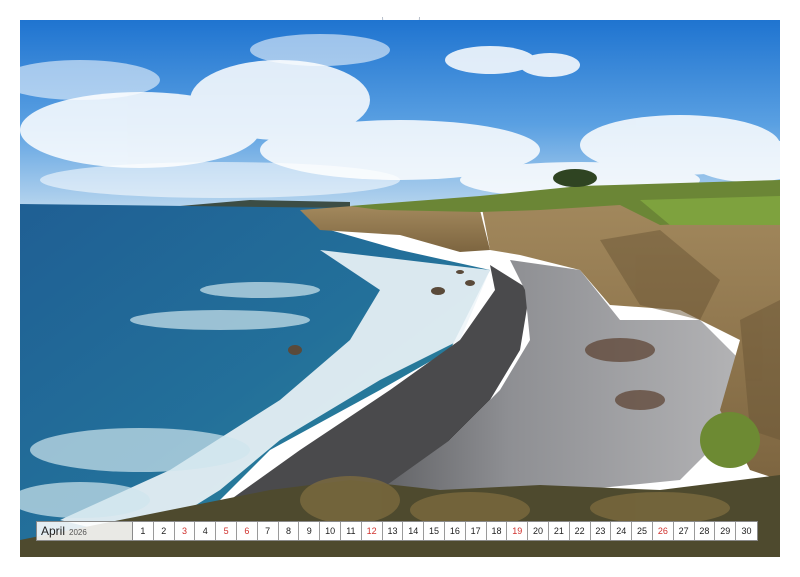 This screenshot has height=577, width=800. What do you see at coordinates (53, 531) in the screenshot?
I see `month-name: April` at bounding box center [53, 531].